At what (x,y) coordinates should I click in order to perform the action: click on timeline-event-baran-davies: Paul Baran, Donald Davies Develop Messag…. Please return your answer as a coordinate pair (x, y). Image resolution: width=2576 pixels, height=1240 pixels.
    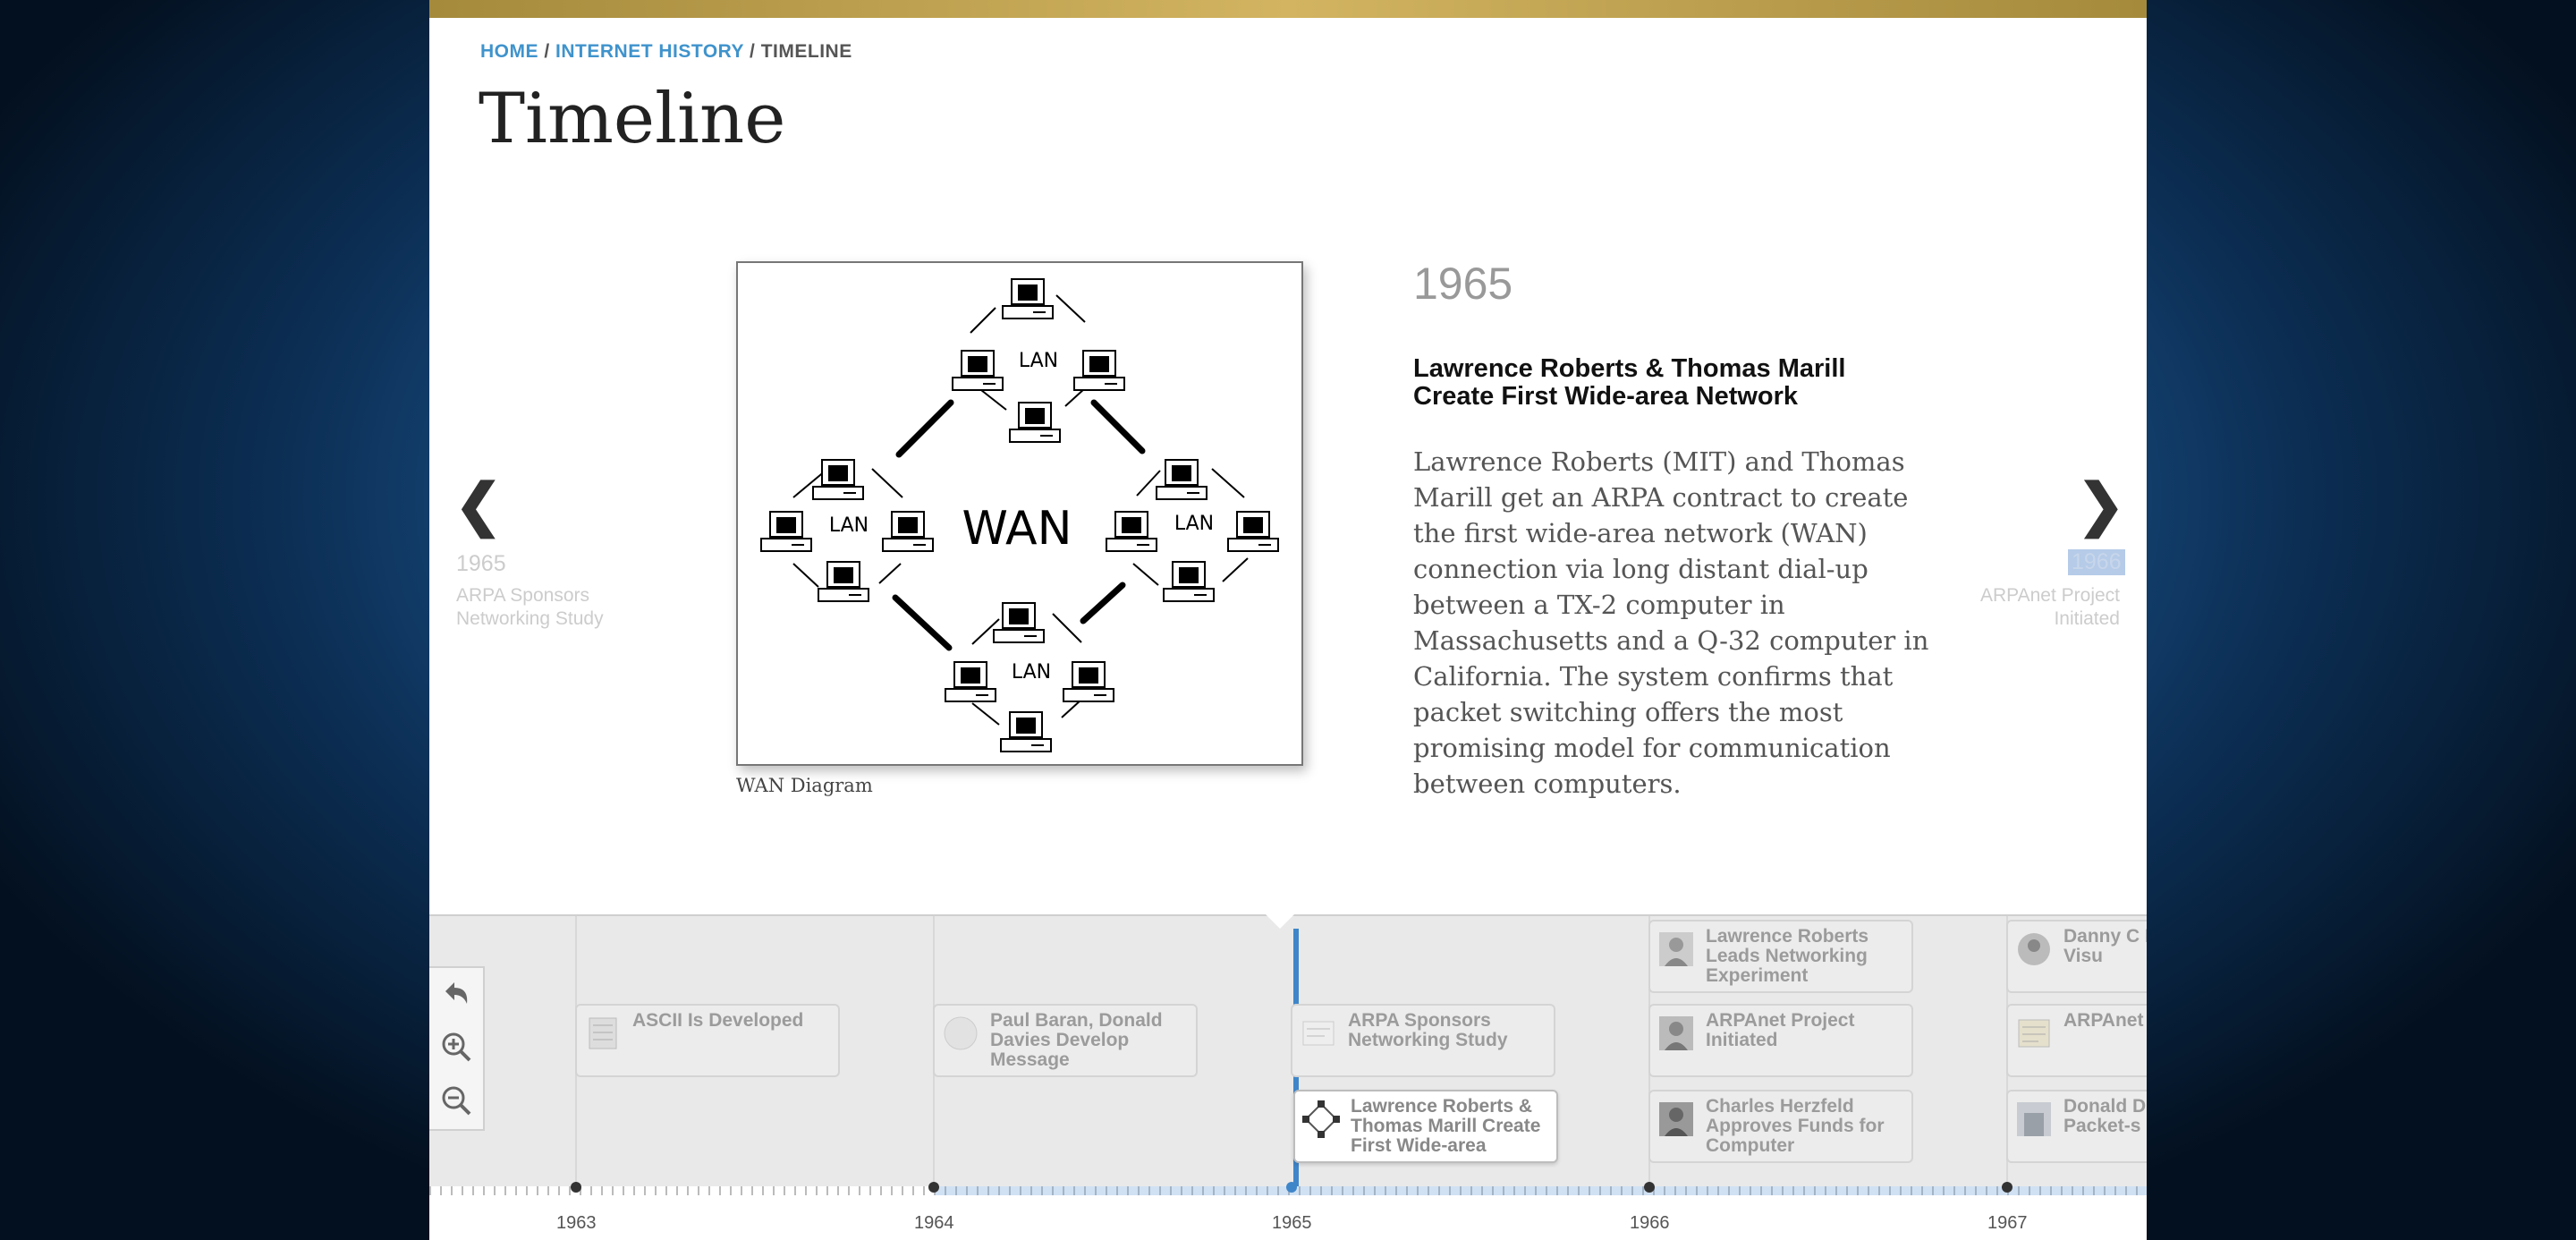
    Looking at the image, I should click on (1065, 1040).